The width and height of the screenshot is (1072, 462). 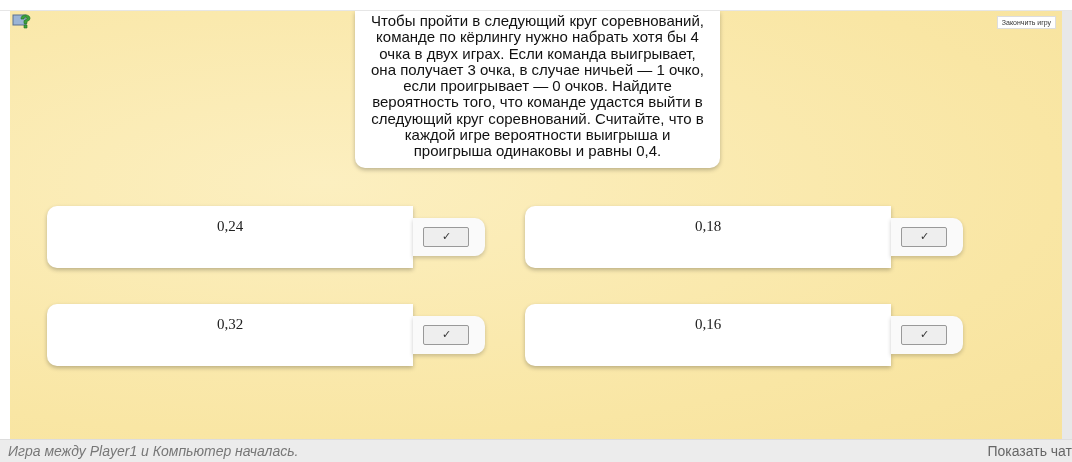 What do you see at coordinates (153, 451) in the screenshot?
I see `status-message: Игра между Player1 и Компьютер началась.` at bounding box center [153, 451].